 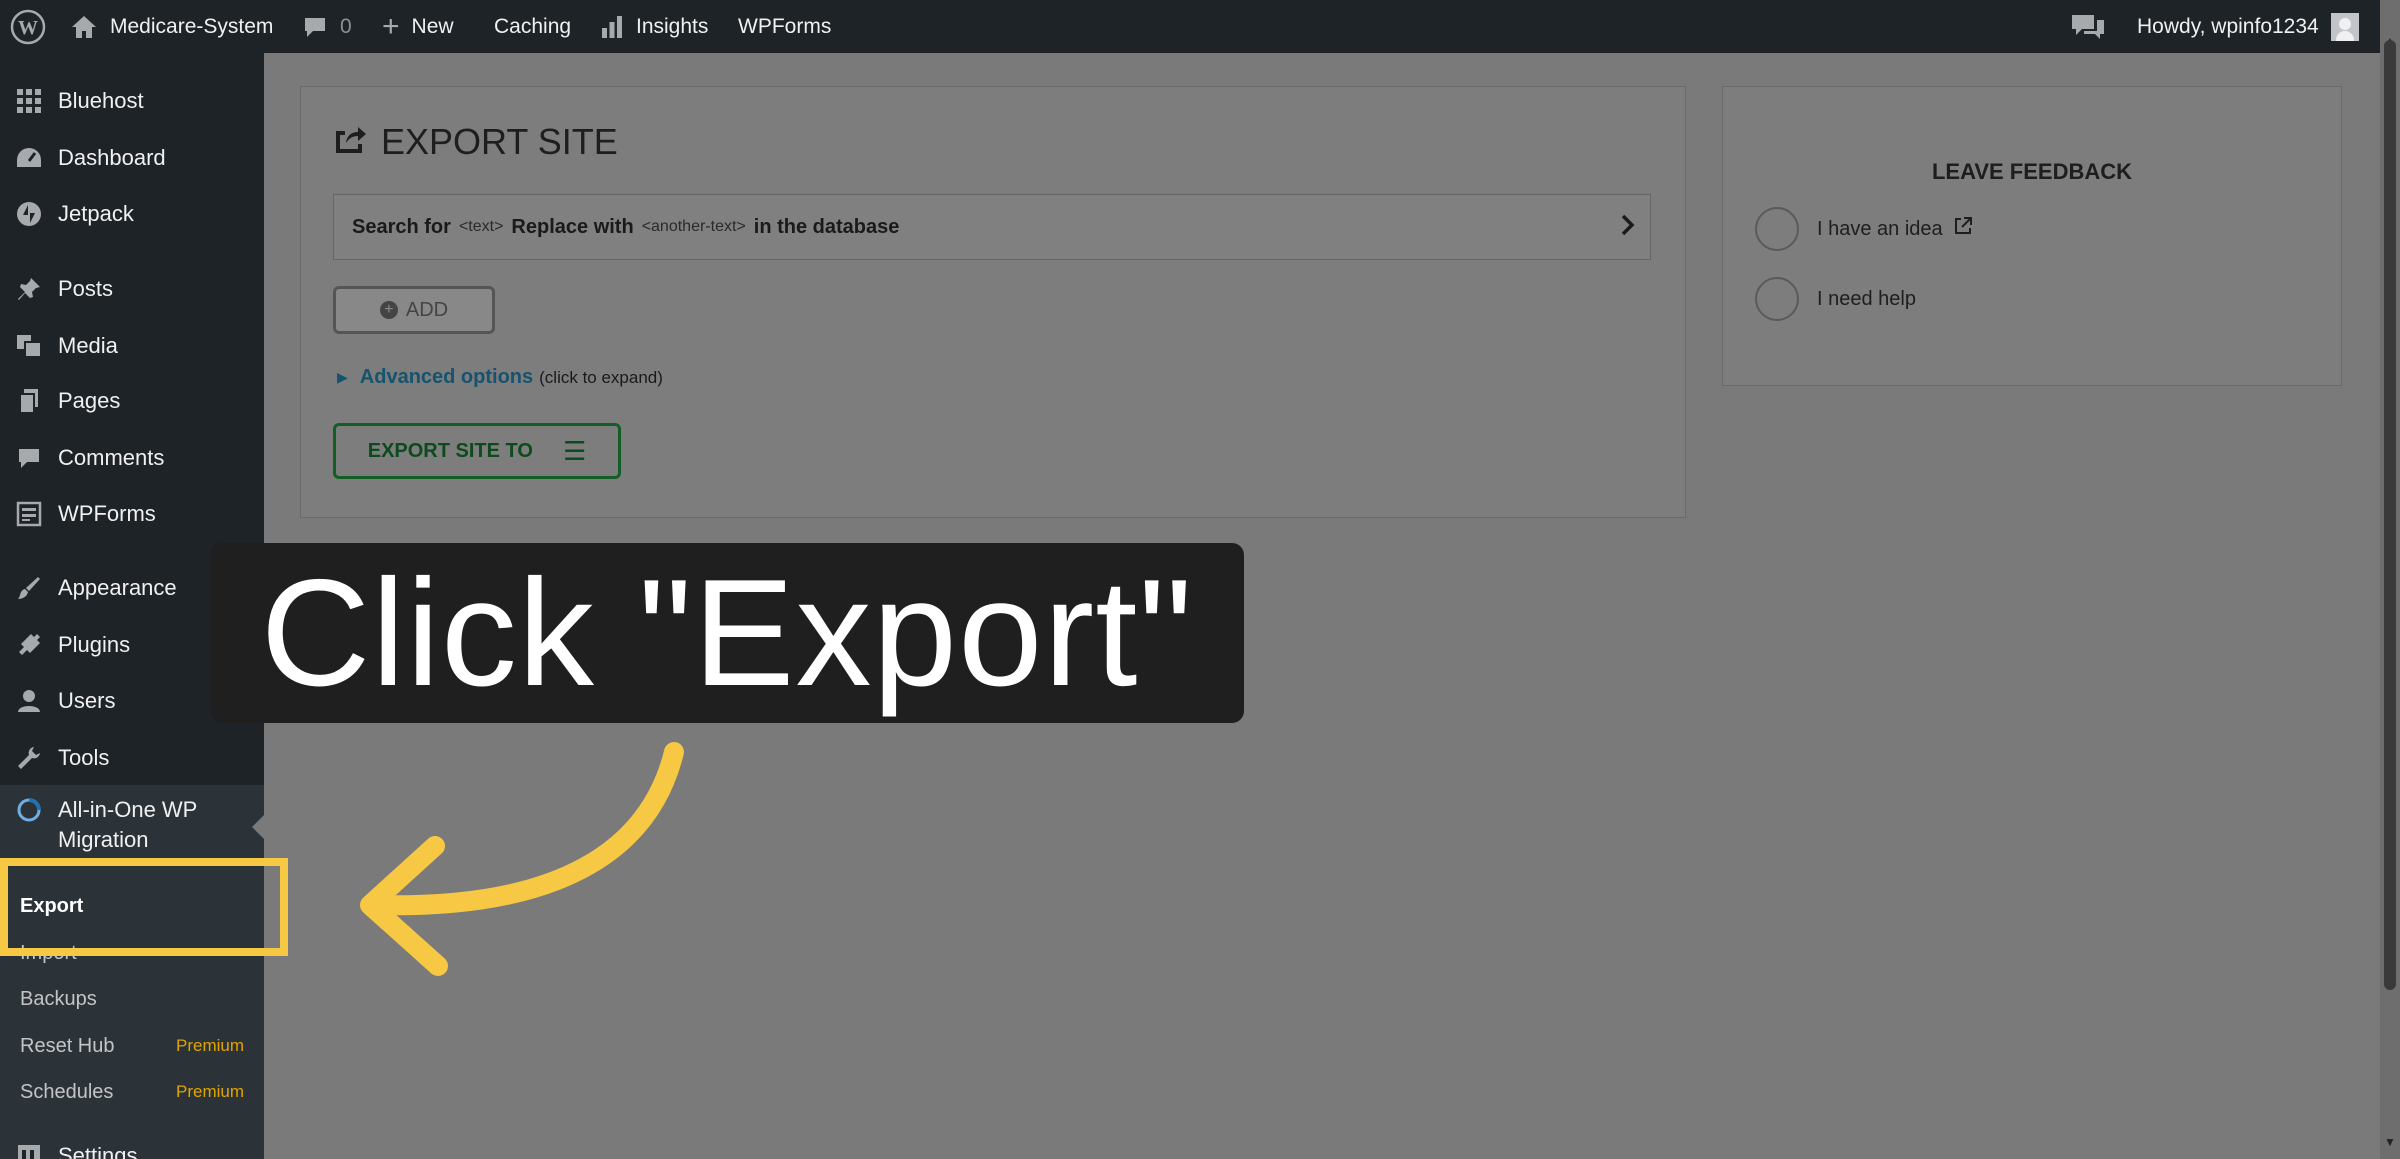 I want to click on avatar, so click(x=2344, y=26).